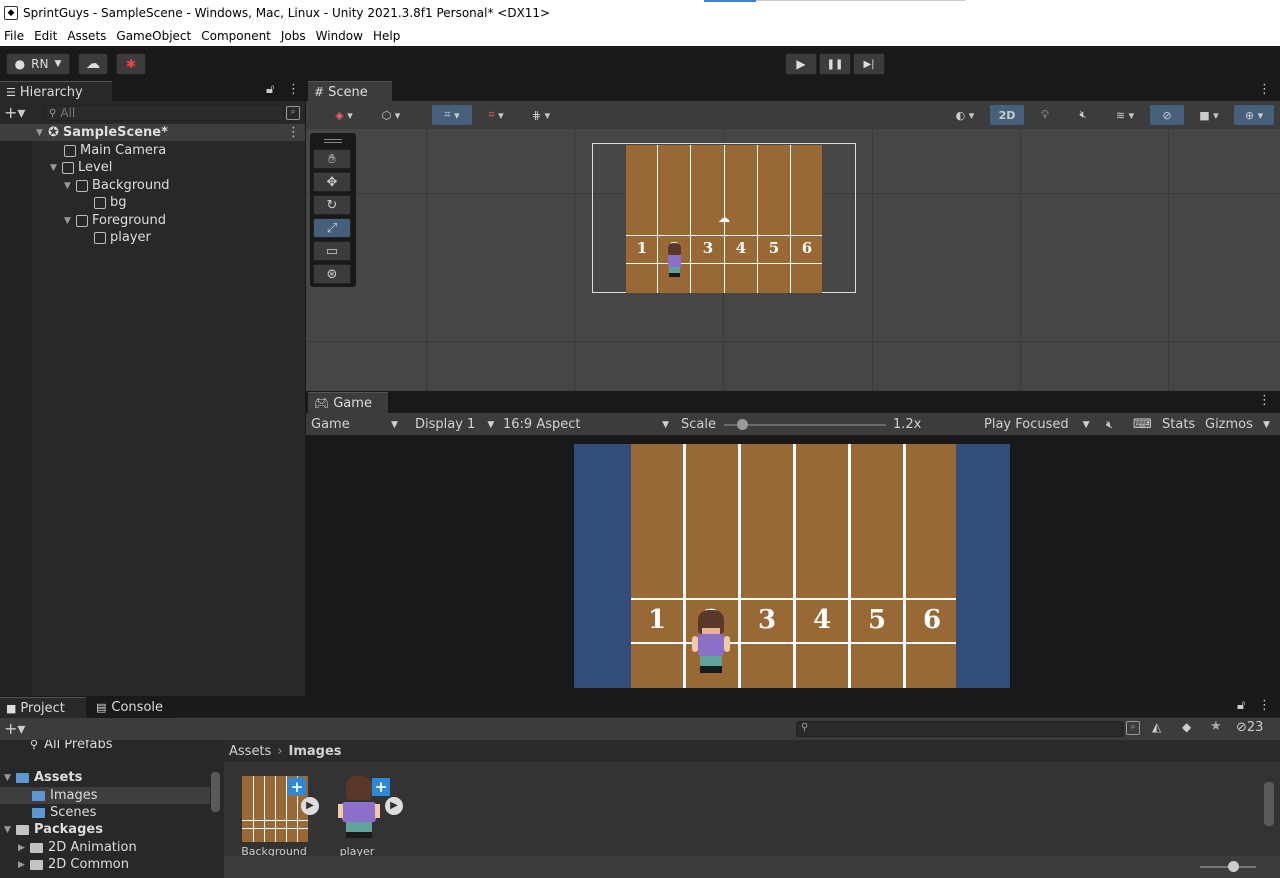 The image size is (1280, 878). What do you see at coordinates (801, 64) in the screenshot?
I see `play-button: ▶` at bounding box center [801, 64].